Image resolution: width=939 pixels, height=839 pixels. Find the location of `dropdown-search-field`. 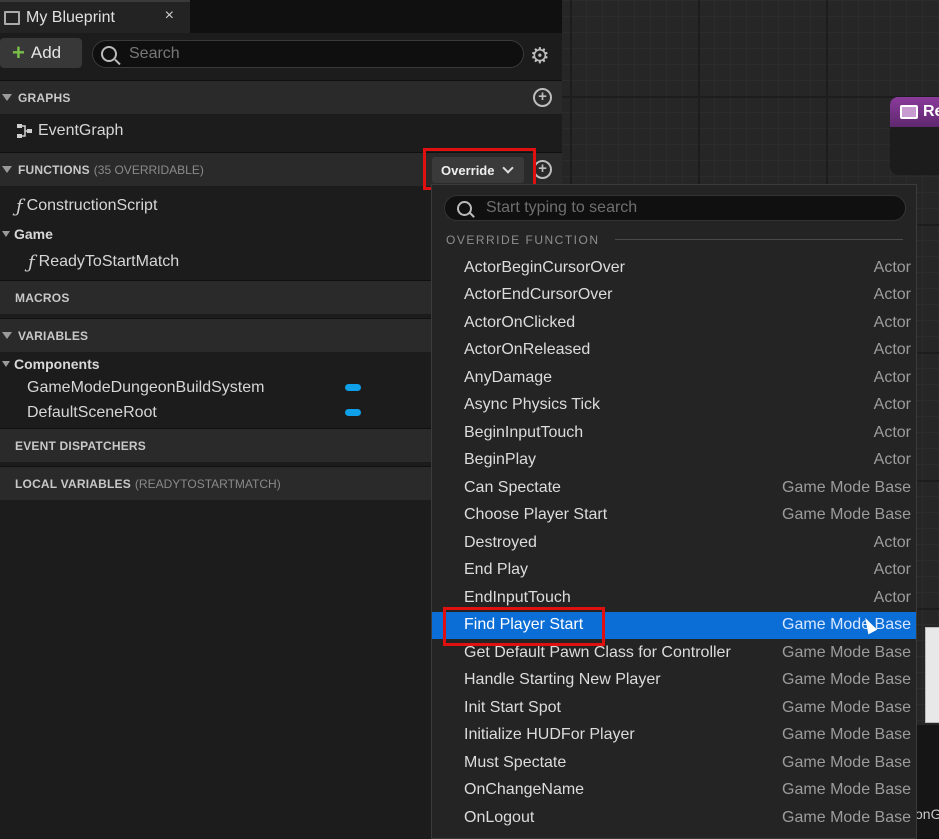

dropdown-search-field is located at coordinates (675, 208).